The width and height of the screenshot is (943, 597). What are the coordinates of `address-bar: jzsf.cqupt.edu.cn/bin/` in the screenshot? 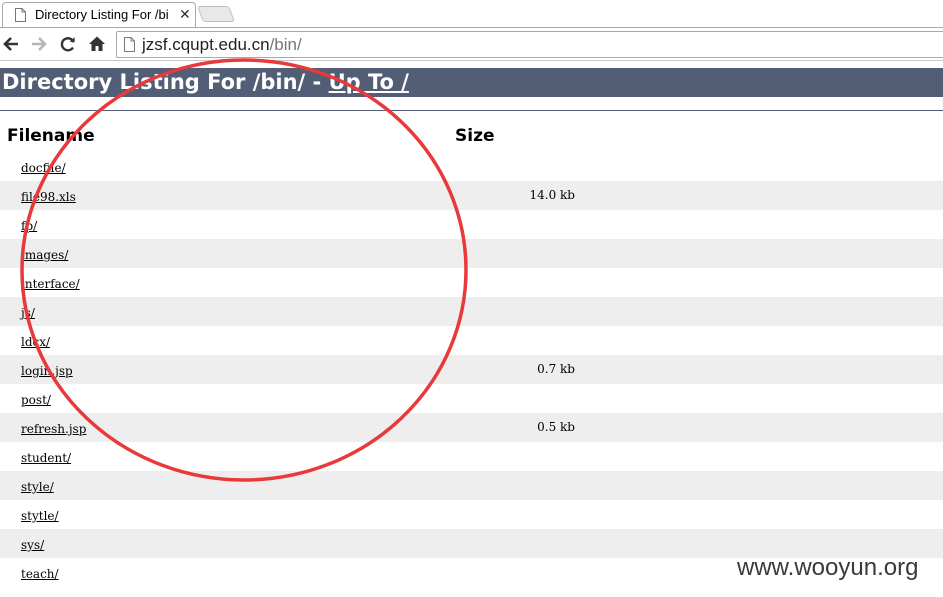 It's located at (529, 44).